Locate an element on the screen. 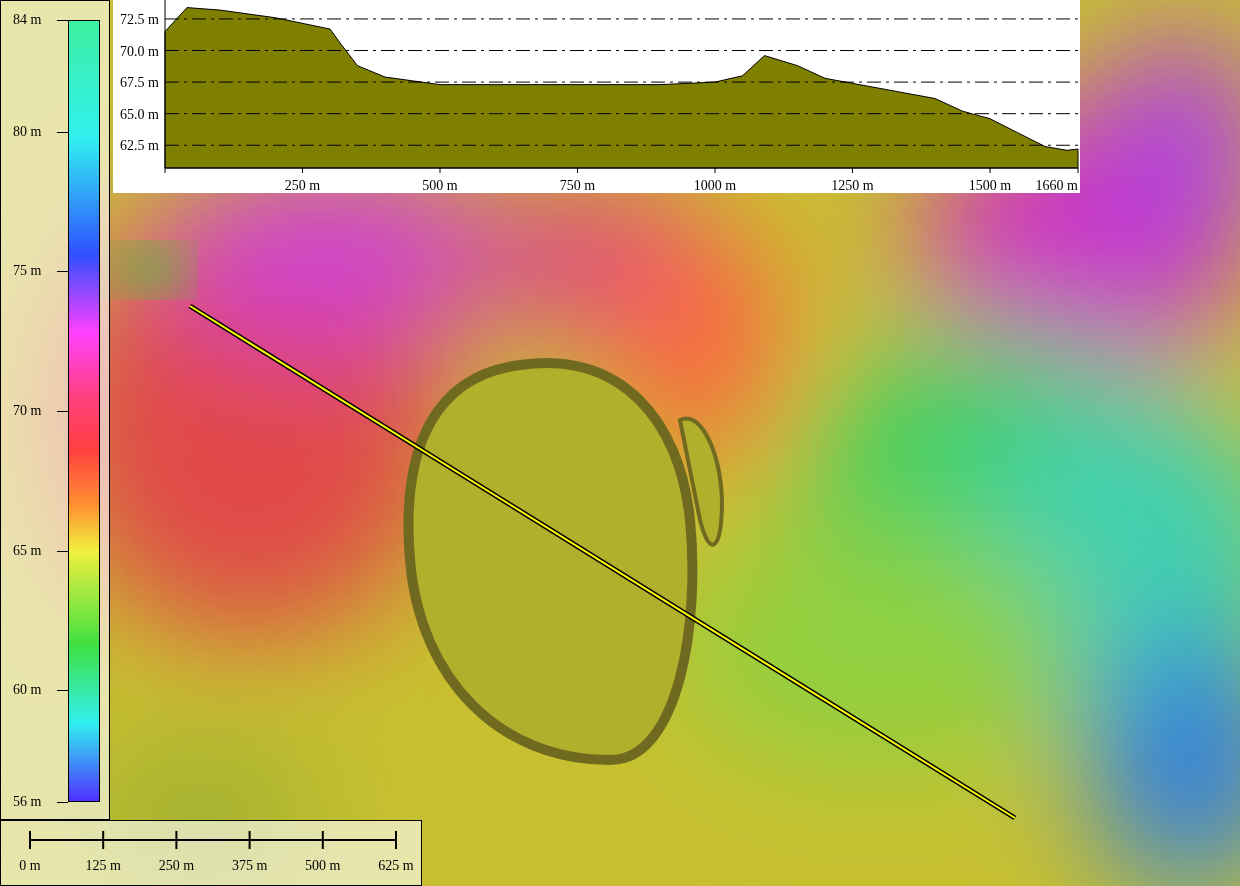  x-axis-label: 750 m is located at coordinates (577, 185).